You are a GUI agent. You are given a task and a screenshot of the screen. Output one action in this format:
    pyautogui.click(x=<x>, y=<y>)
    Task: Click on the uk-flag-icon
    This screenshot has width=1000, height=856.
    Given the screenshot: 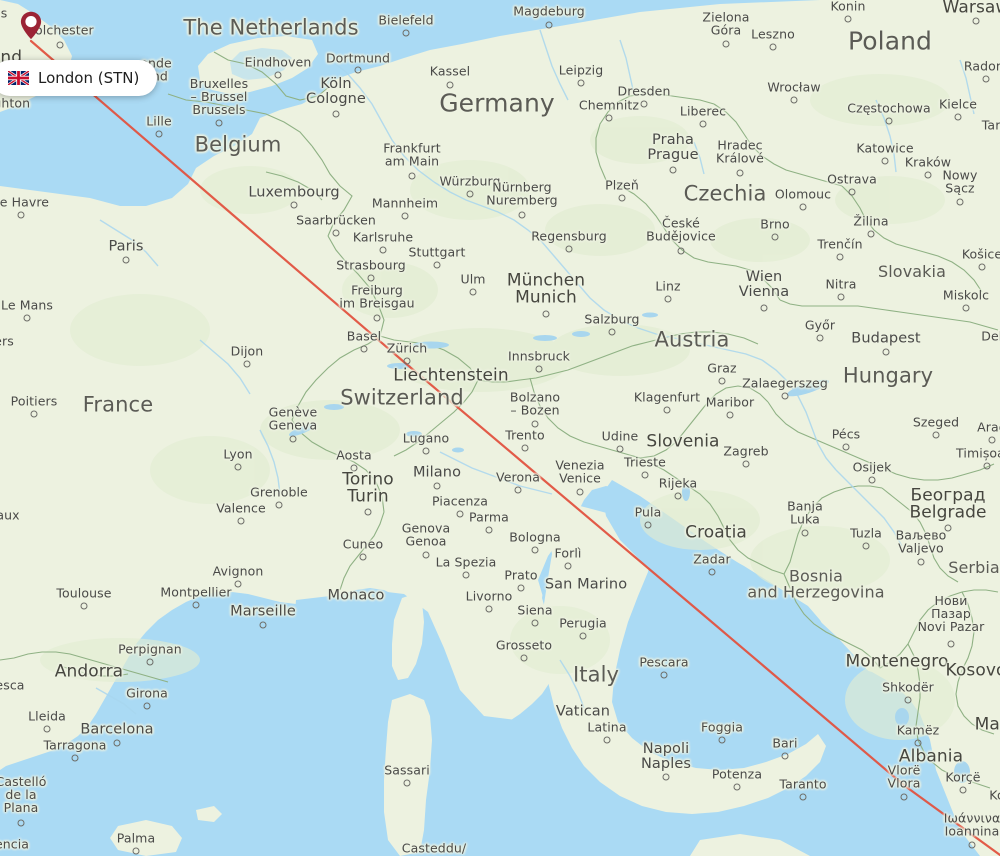 What is the action you would take?
    pyautogui.click(x=18, y=78)
    